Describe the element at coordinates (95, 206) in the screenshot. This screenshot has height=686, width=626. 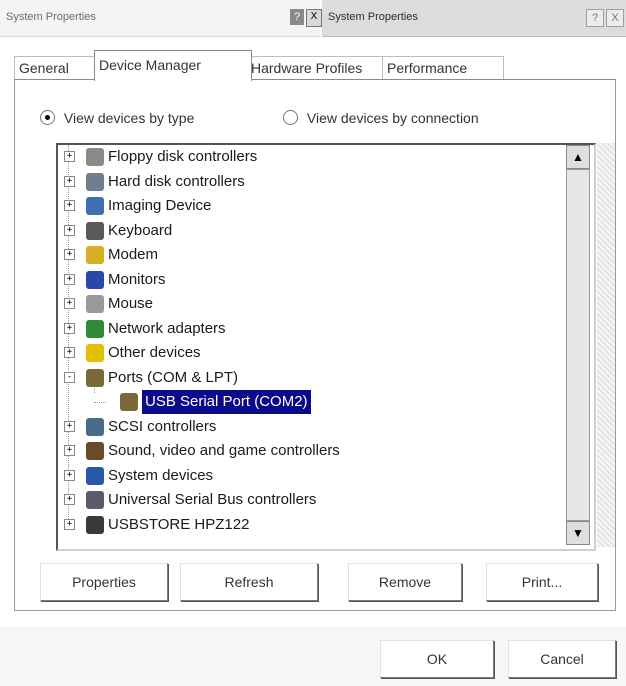
I see `imaging-device-icon` at that location.